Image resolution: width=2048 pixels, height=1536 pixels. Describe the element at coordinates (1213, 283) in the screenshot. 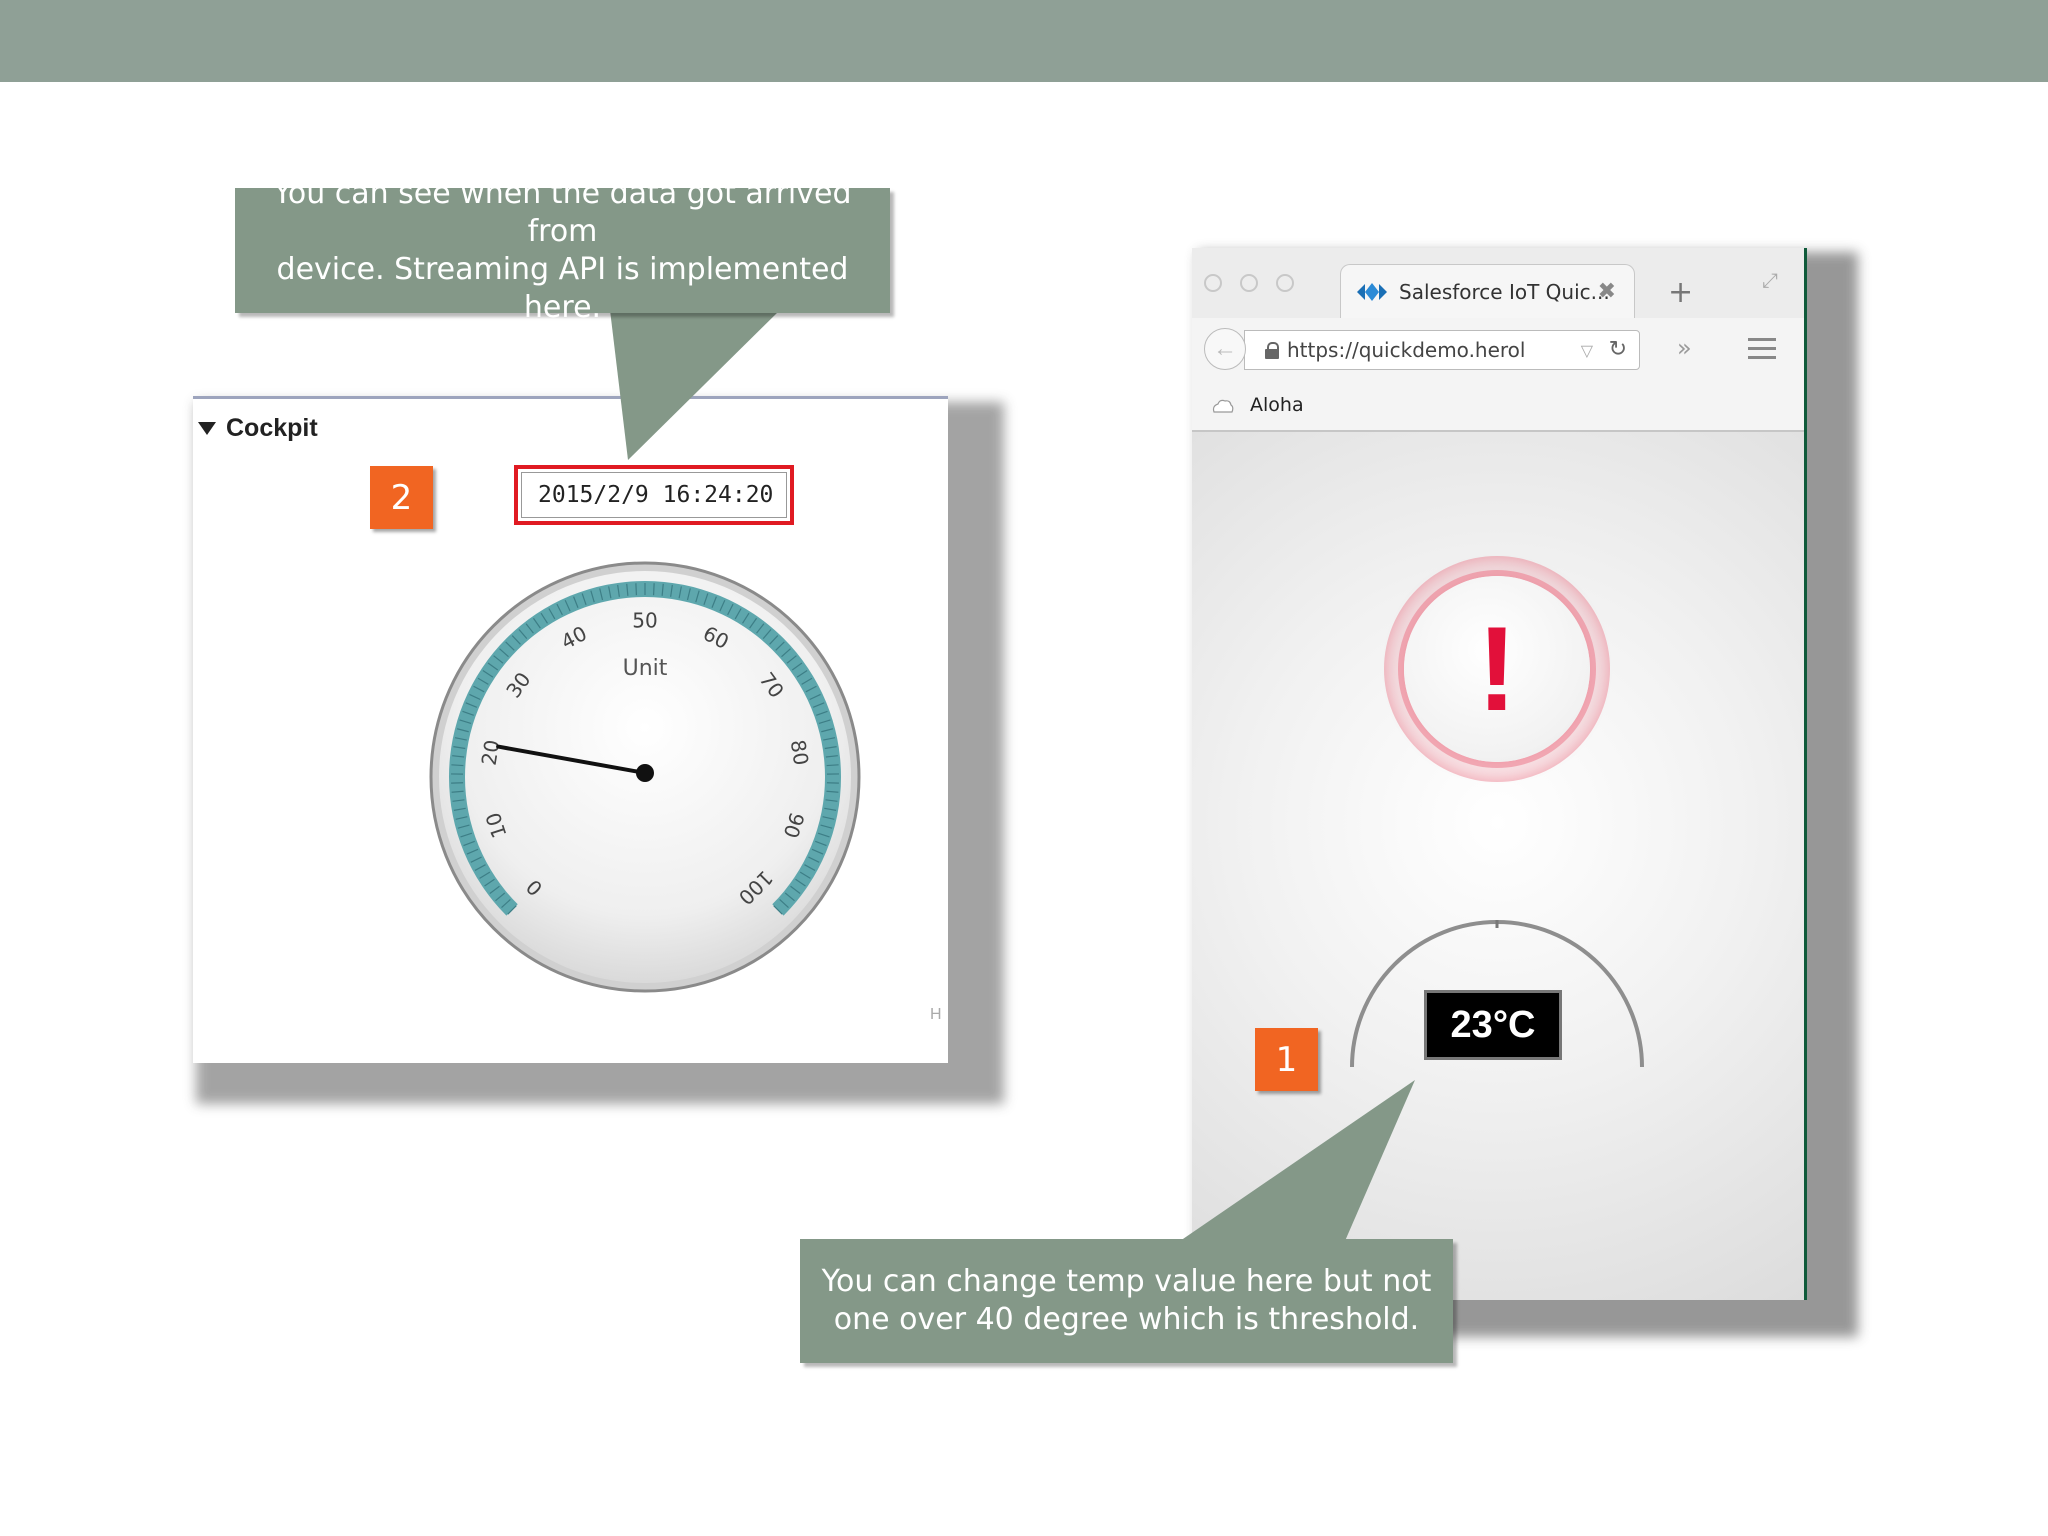

I see `close-window-button` at that location.